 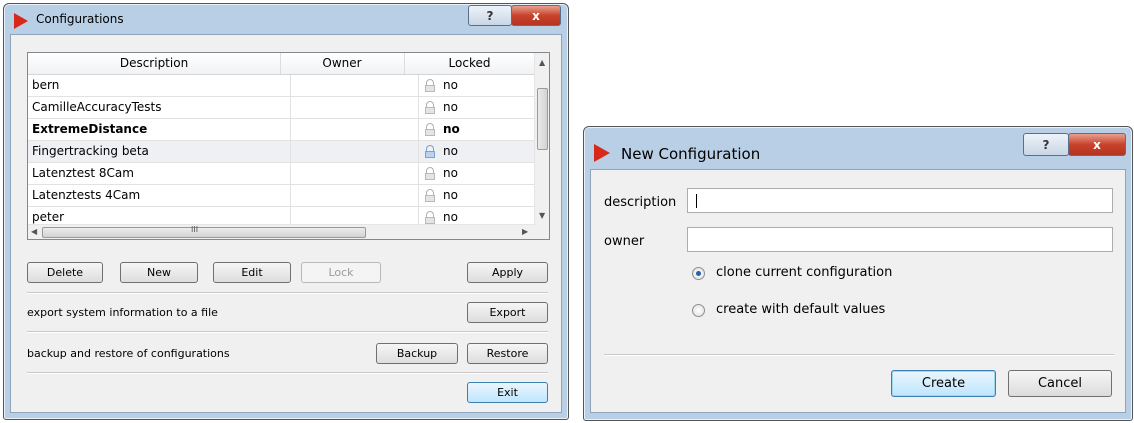 What do you see at coordinates (90, 151) in the screenshot?
I see `row-description: Fingertracking beta` at bounding box center [90, 151].